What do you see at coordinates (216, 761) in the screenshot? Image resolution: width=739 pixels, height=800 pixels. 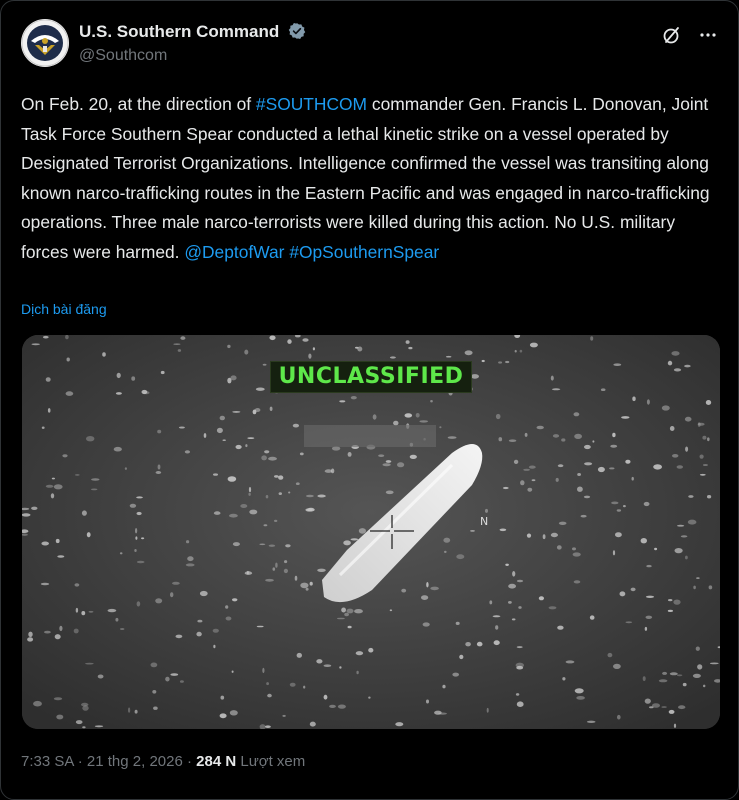 I see `views-count: 284 N` at bounding box center [216, 761].